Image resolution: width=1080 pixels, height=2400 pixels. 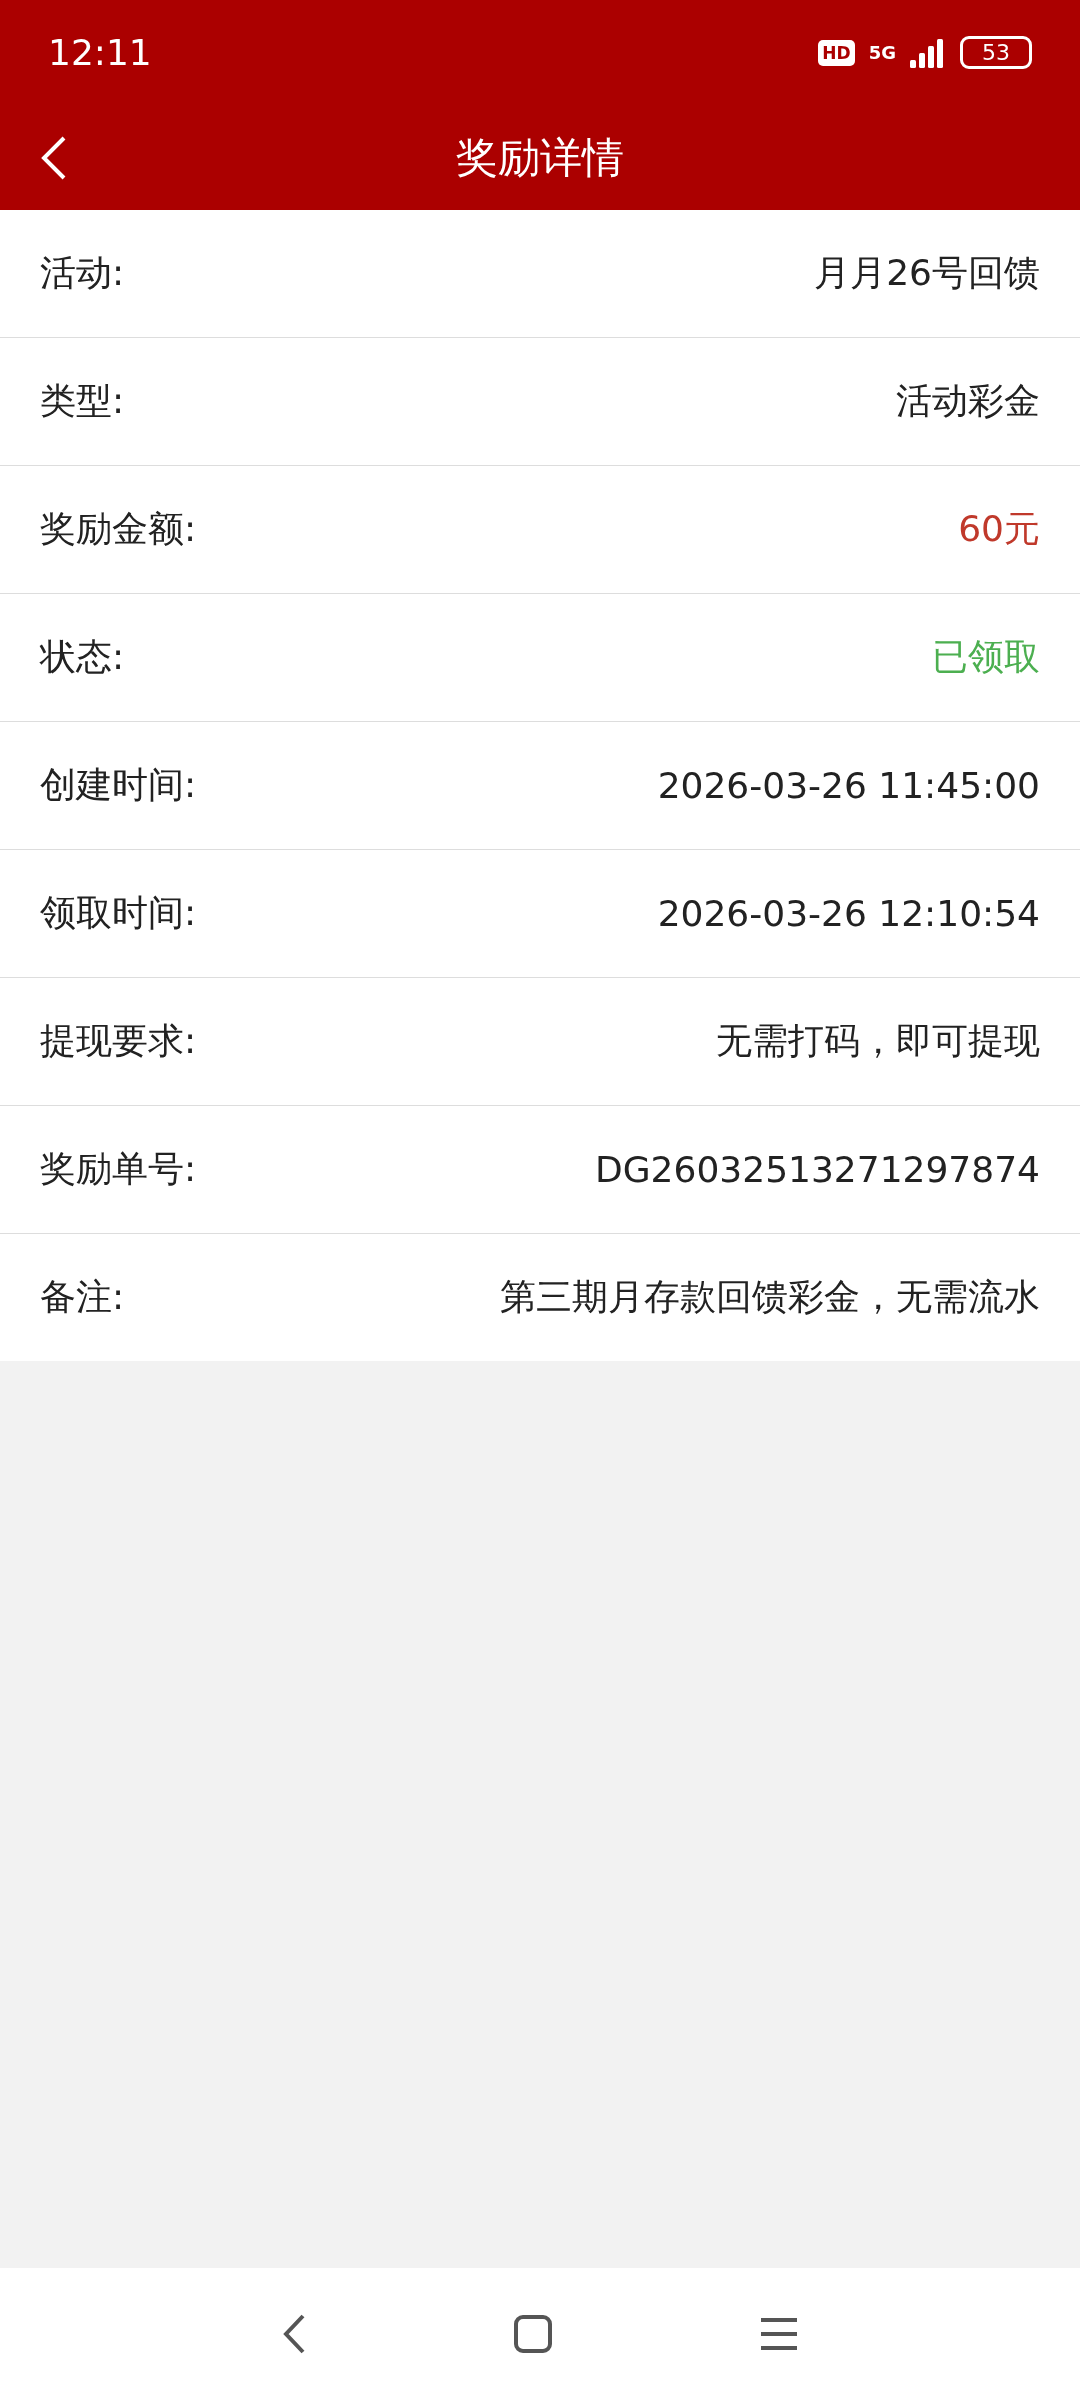 What do you see at coordinates (996, 52) in the screenshot?
I see `battery-level: 53` at bounding box center [996, 52].